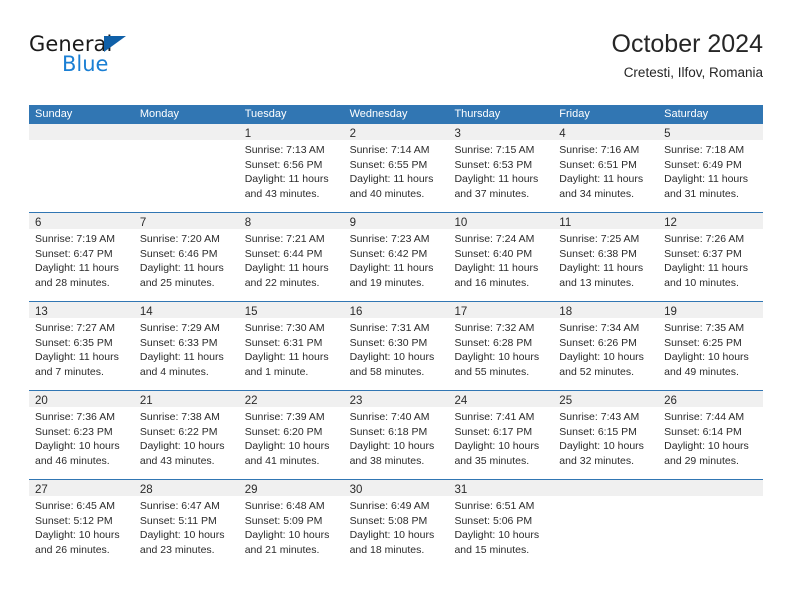  Describe the element at coordinates (704, 150) in the screenshot. I see `sunrise-line: Sunrise: 7:18 AM` at that location.